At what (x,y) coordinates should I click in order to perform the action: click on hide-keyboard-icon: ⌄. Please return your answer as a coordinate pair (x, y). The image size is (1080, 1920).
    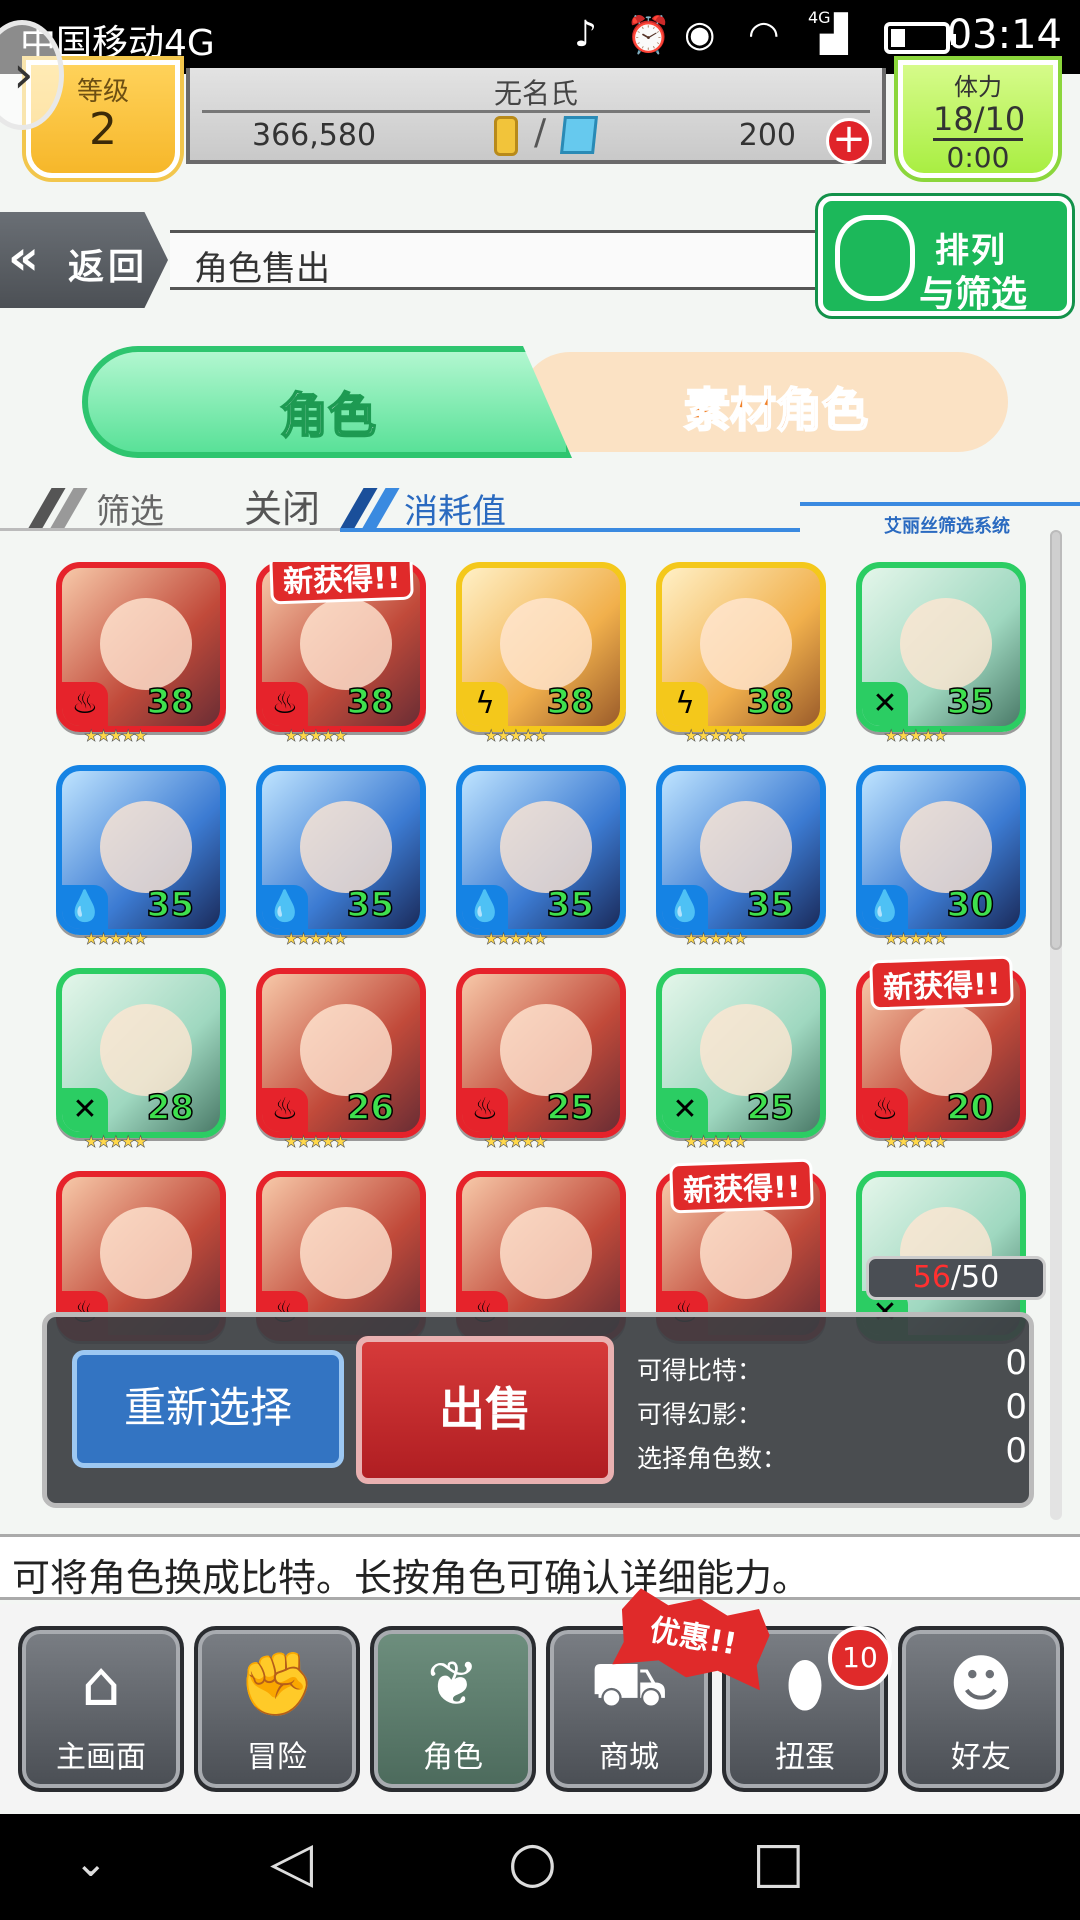
    Looking at the image, I should click on (91, 1863).